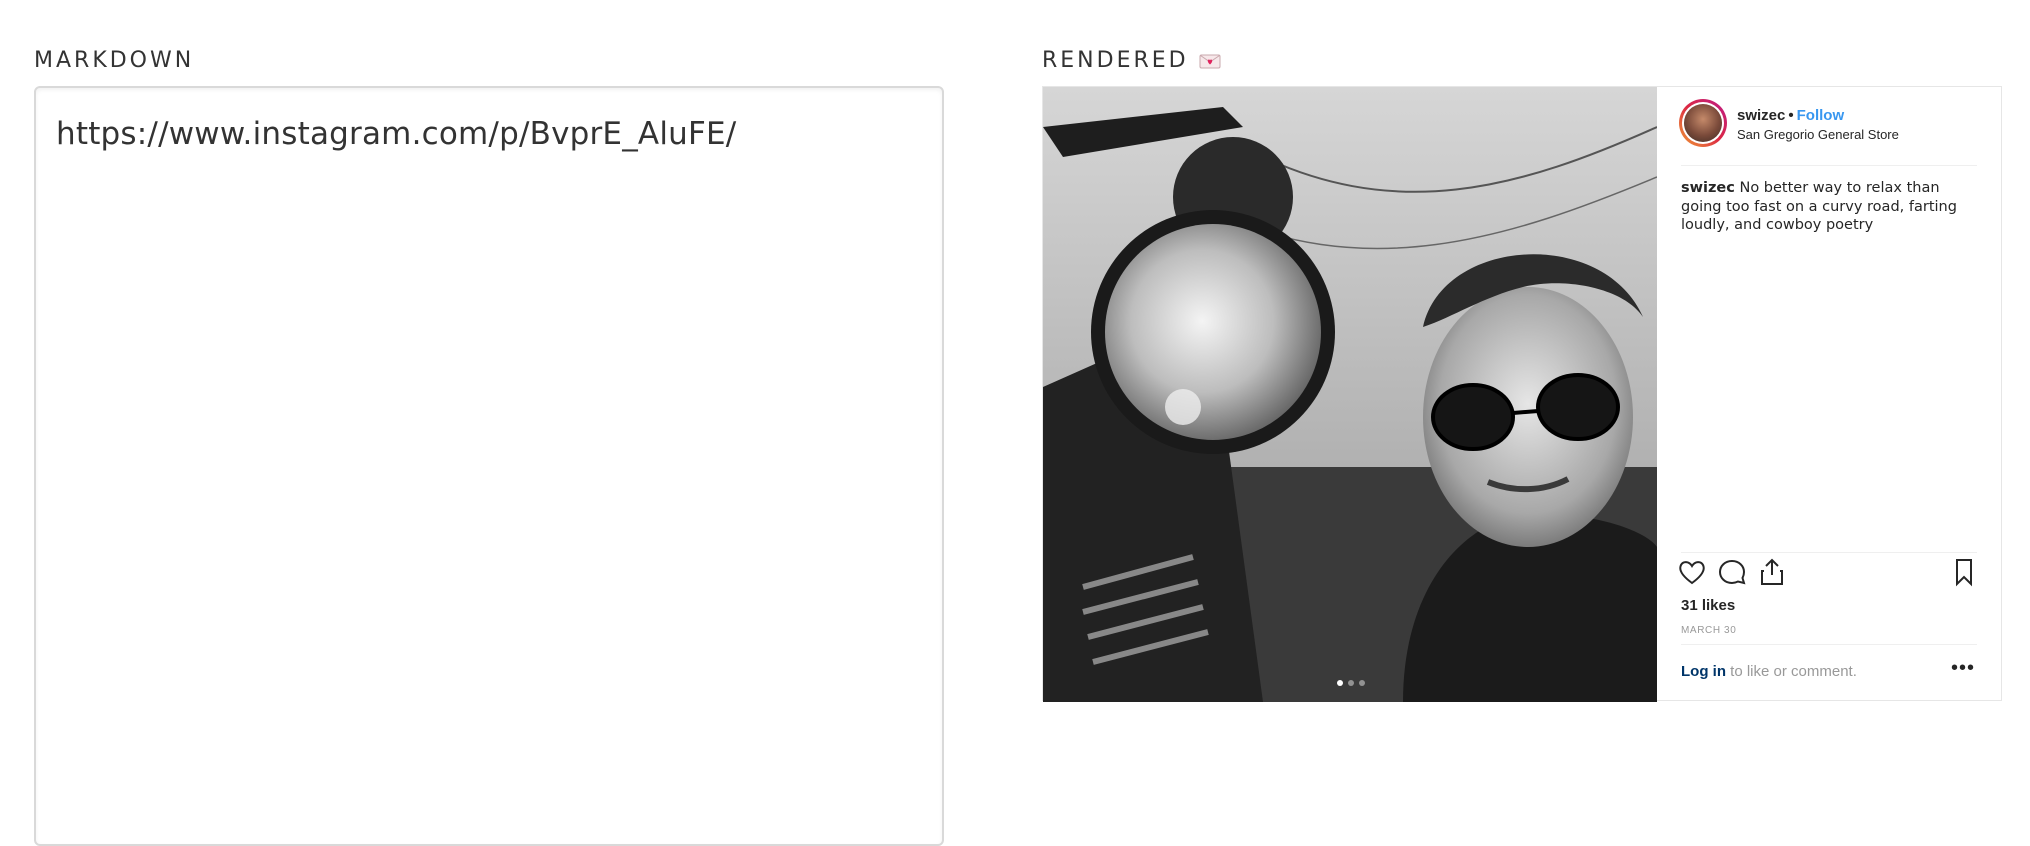 The image size is (2030, 846). I want to click on heart-icon, so click(1693, 573).